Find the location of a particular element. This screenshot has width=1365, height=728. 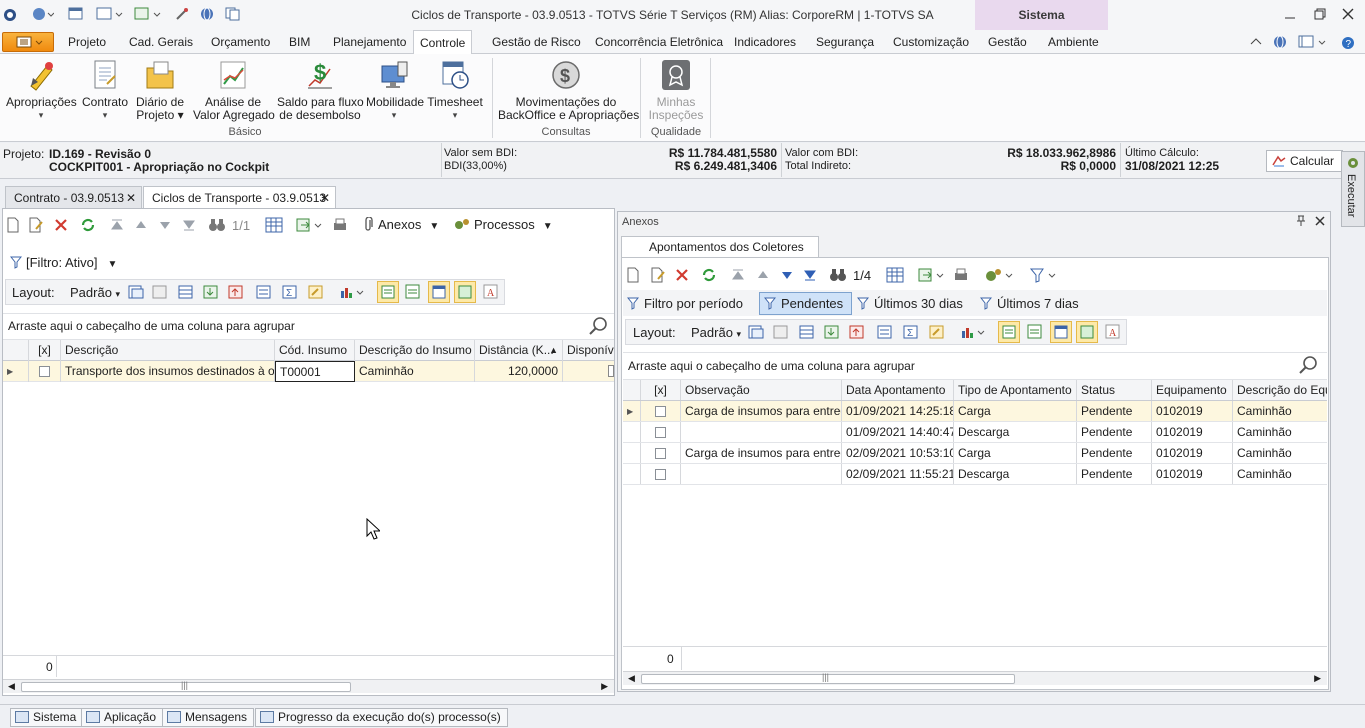

chart-dropdown-icon is located at coordinates (353, 292).